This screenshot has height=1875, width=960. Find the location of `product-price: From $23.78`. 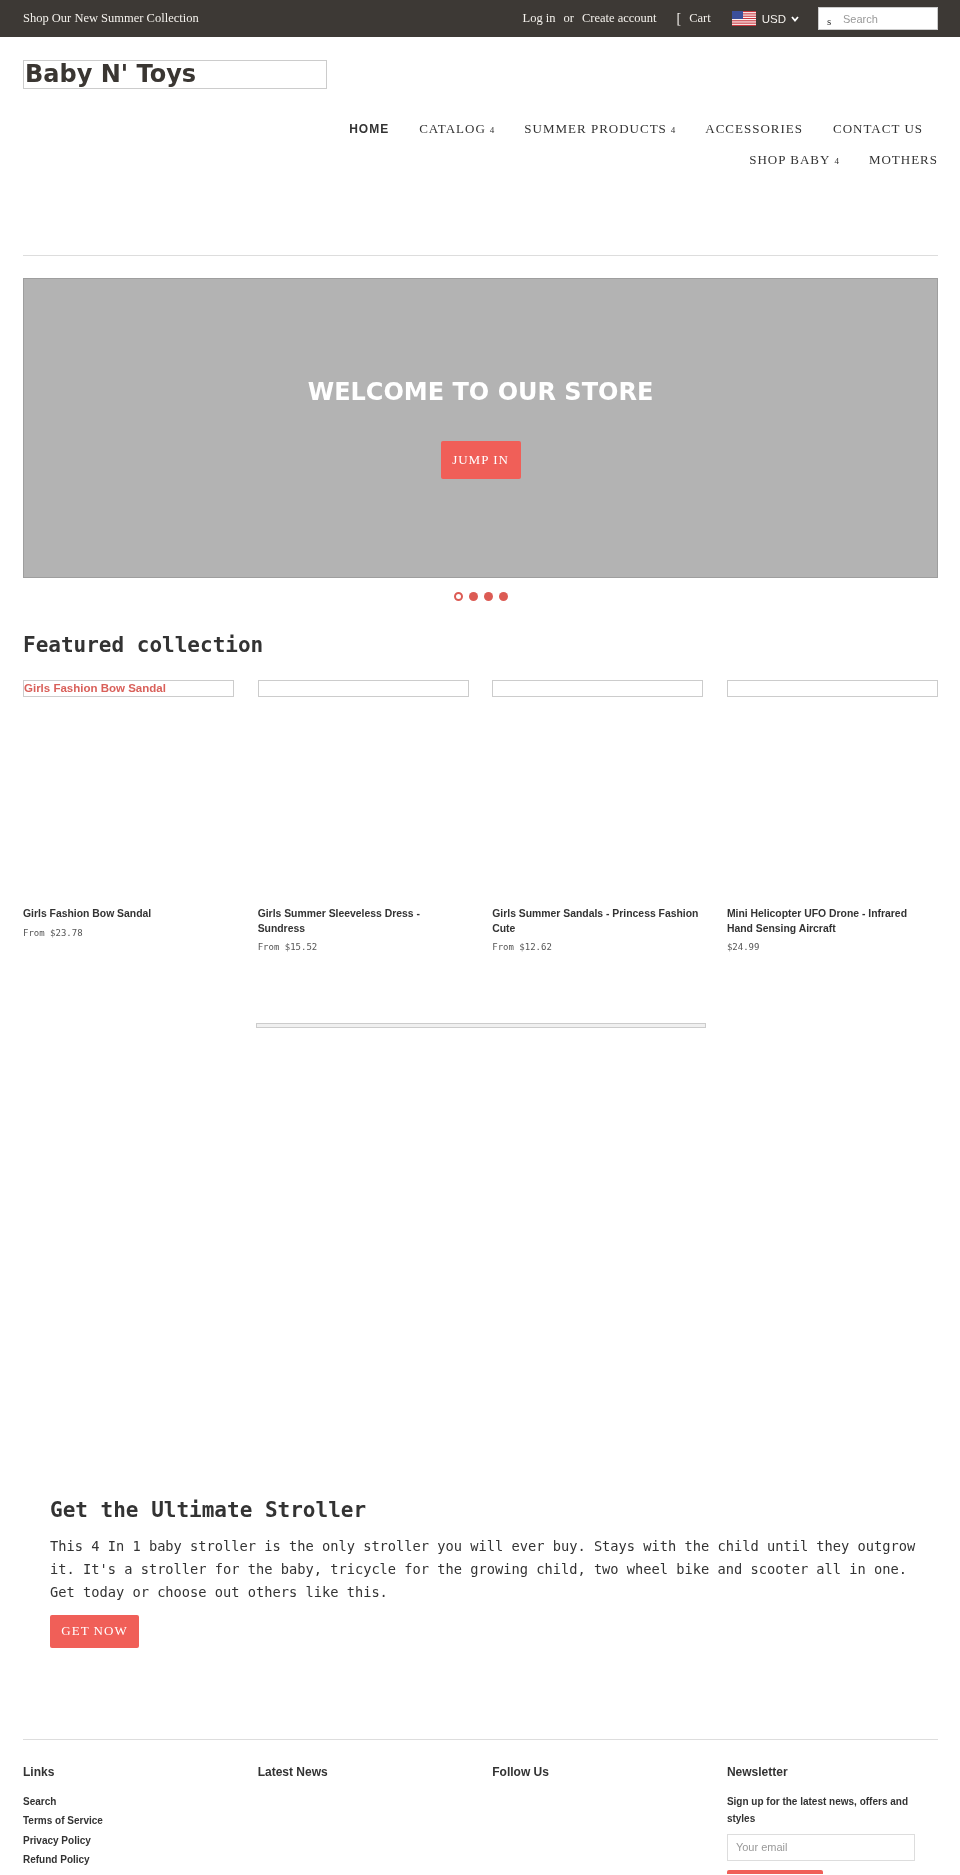

product-price: From $23.78 is located at coordinates (53, 933).